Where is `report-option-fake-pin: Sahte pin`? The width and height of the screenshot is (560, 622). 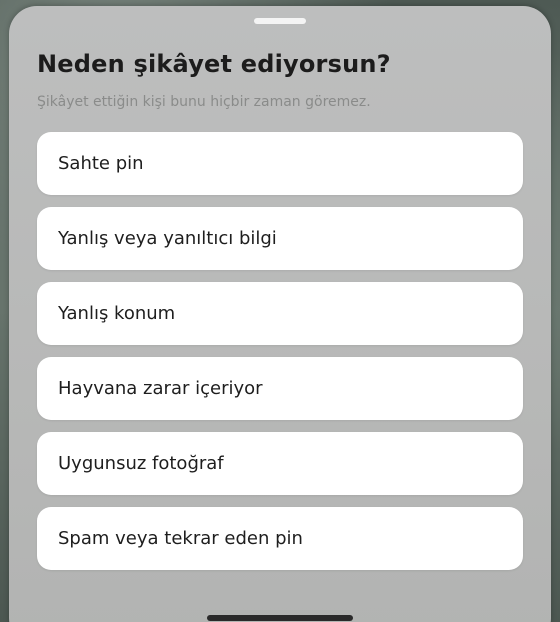
report-option-fake-pin: Sahte pin is located at coordinates (280, 163).